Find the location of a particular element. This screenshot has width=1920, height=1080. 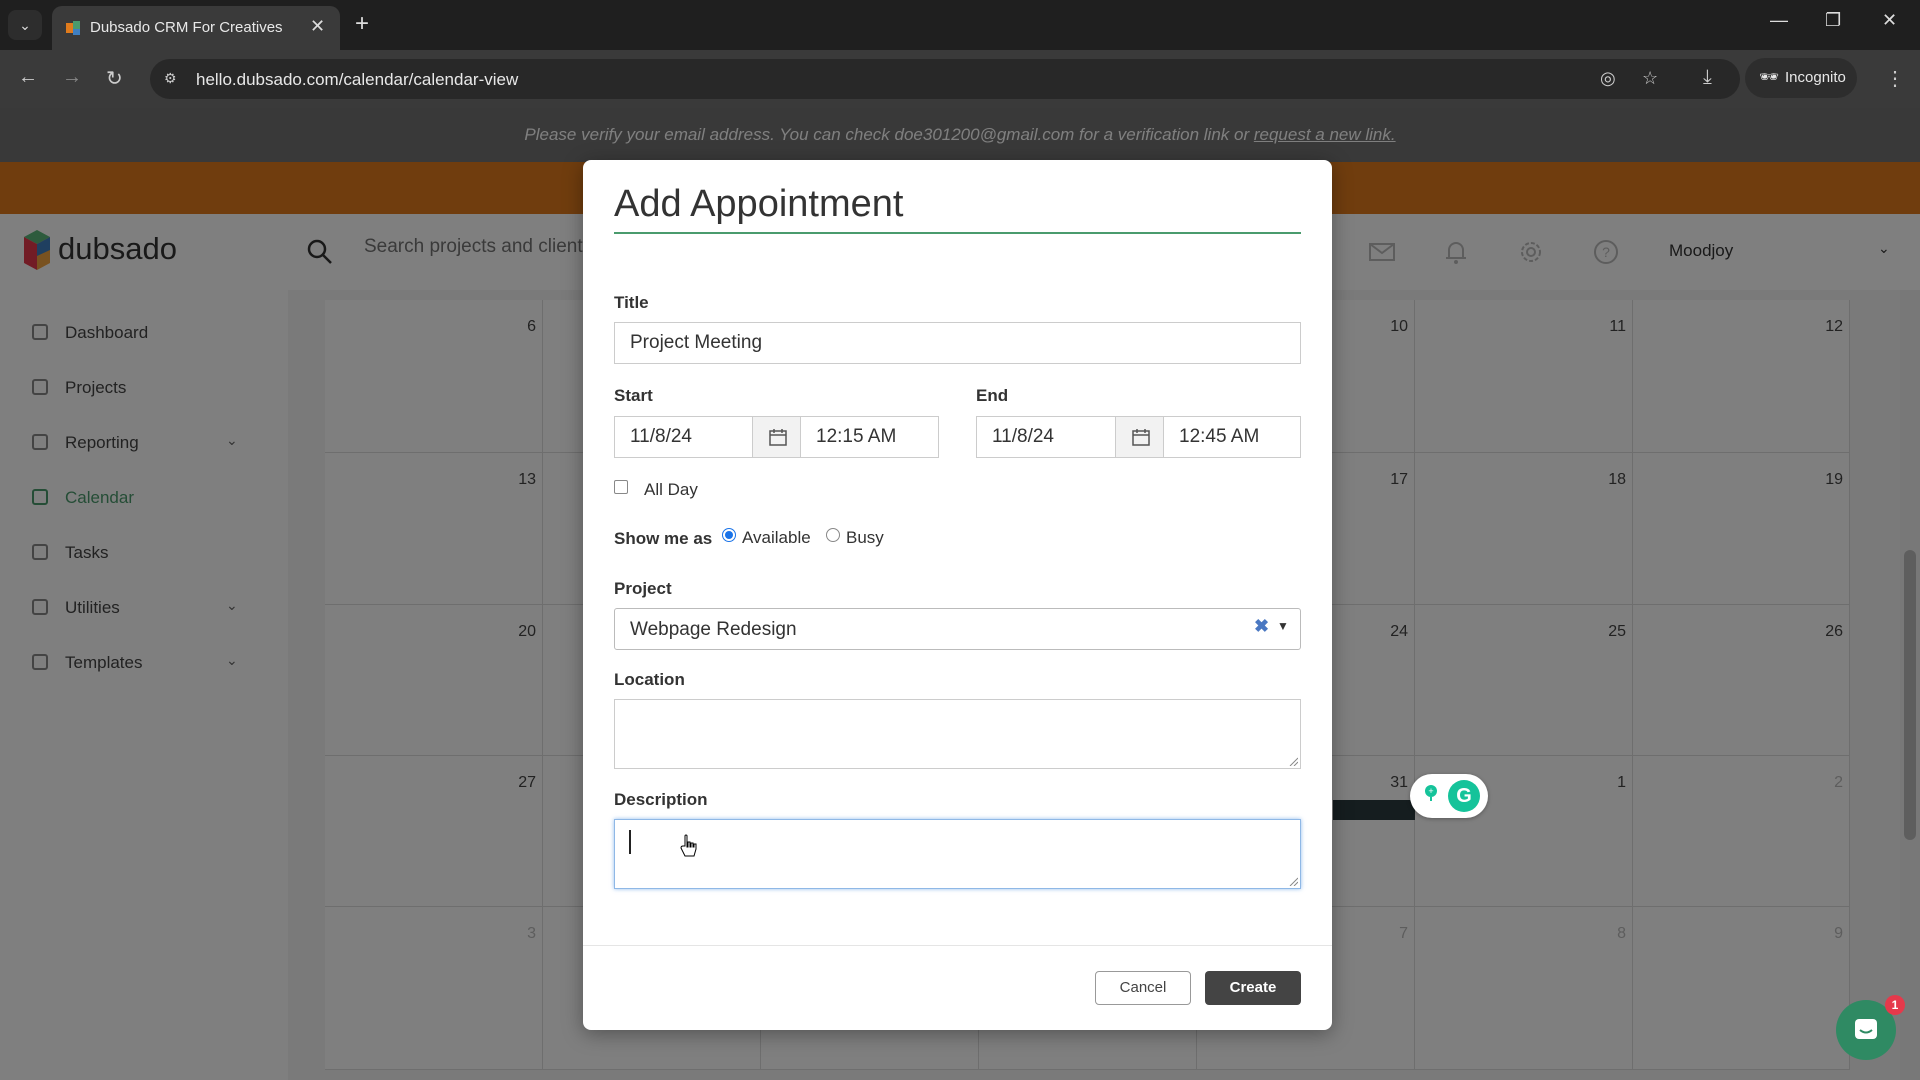

forward-icon: → is located at coordinates (72, 77).